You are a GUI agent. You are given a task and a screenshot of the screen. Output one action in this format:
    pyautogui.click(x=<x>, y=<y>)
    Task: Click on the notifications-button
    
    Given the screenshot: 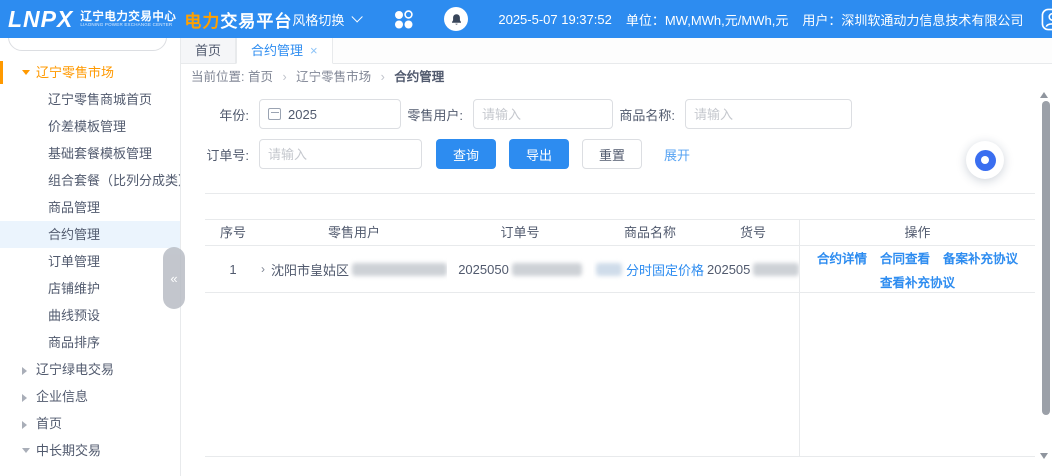 What is the action you would take?
    pyautogui.click(x=456, y=19)
    